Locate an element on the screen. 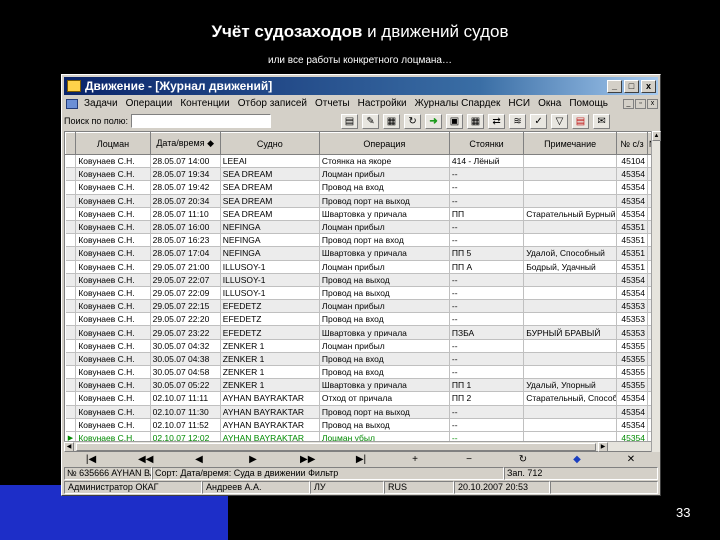  horizontal-scrollbar: ◀ ▶ is located at coordinates (357, 446).